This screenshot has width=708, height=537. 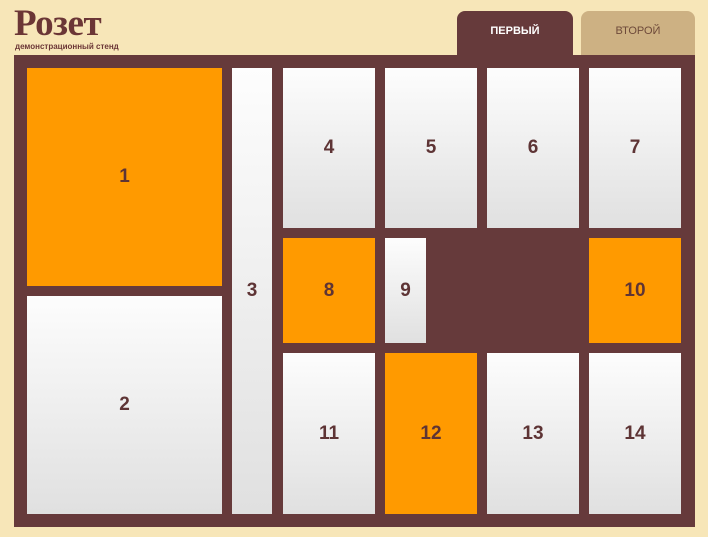 I want to click on cell-12: 12, so click(x=431, y=433).